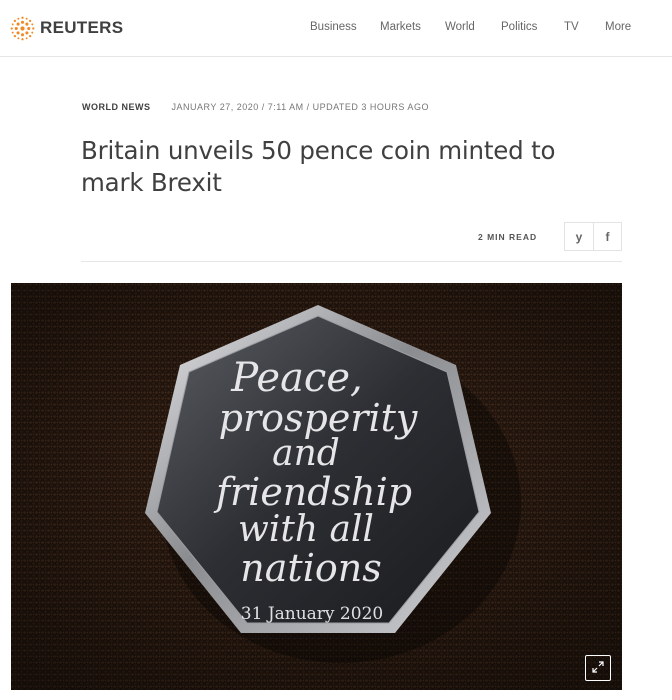  Describe the element at coordinates (306, 529) in the screenshot. I see `coin-line-5: with all` at that location.